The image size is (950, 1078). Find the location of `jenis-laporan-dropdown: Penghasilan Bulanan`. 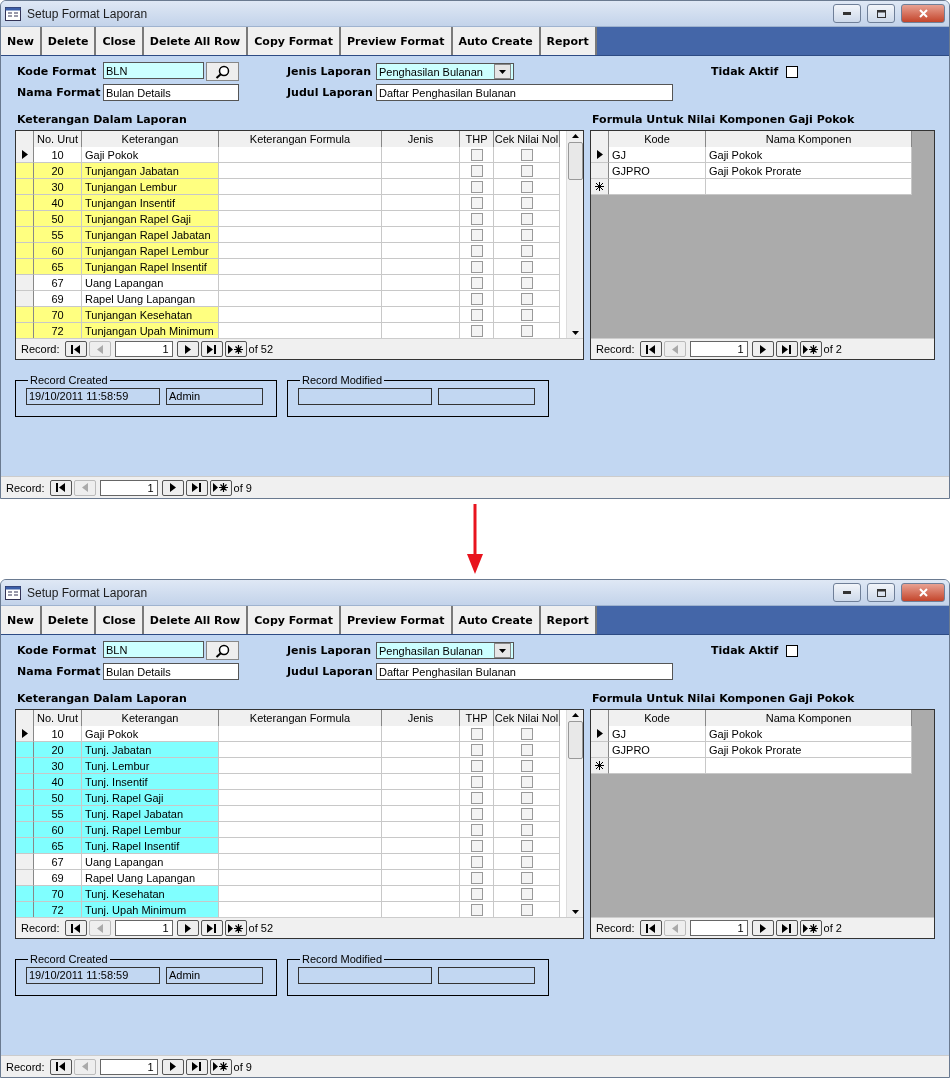

jenis-laporan-dropdown: Penghasilan Bulanan is located at coordinates (445, 650).